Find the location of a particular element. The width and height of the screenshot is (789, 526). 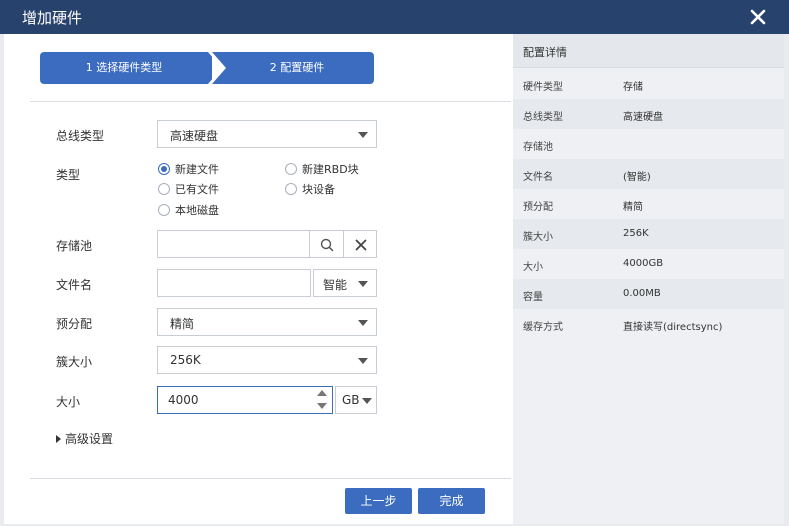

radio-existing-file: 已有文件 is located at coordinates (188, 189).